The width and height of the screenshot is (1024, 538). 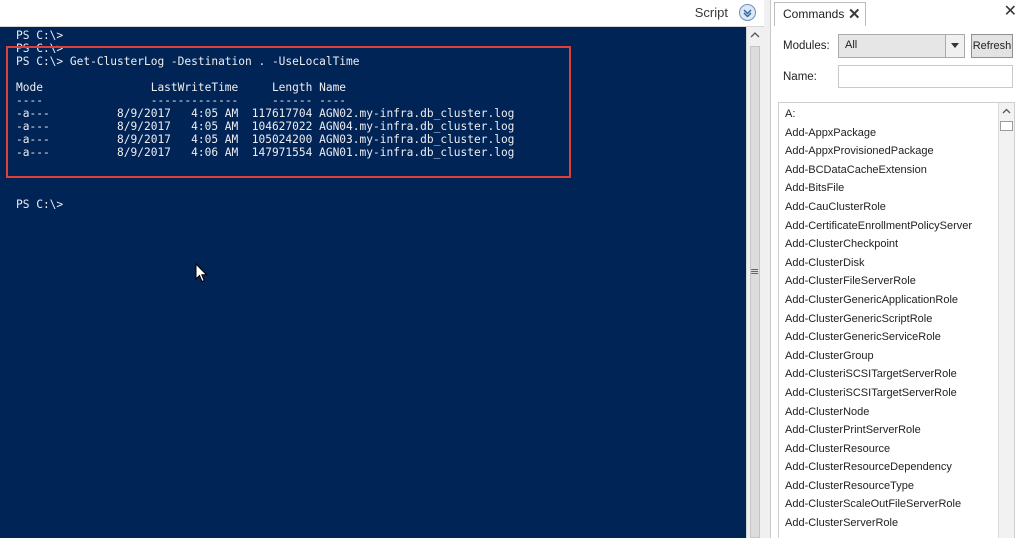 What do you see at coordinates (800, 77) in the screenshot?
I see `name-label: Name:` at bounding box center [800, 77].